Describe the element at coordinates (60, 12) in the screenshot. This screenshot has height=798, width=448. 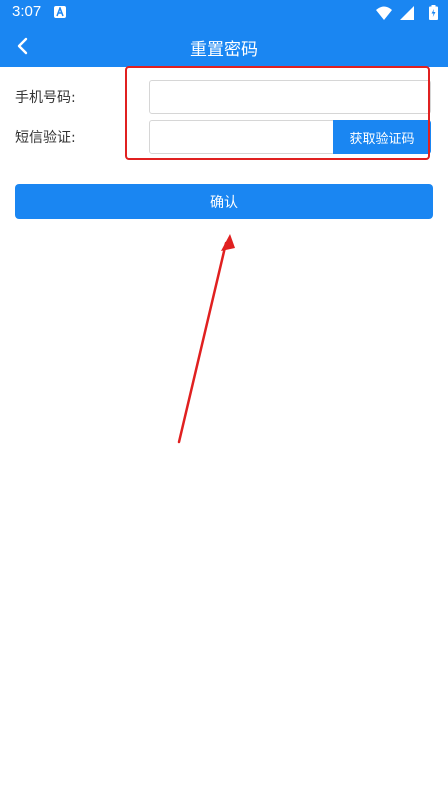
I see `notification-a-icon` at that location.